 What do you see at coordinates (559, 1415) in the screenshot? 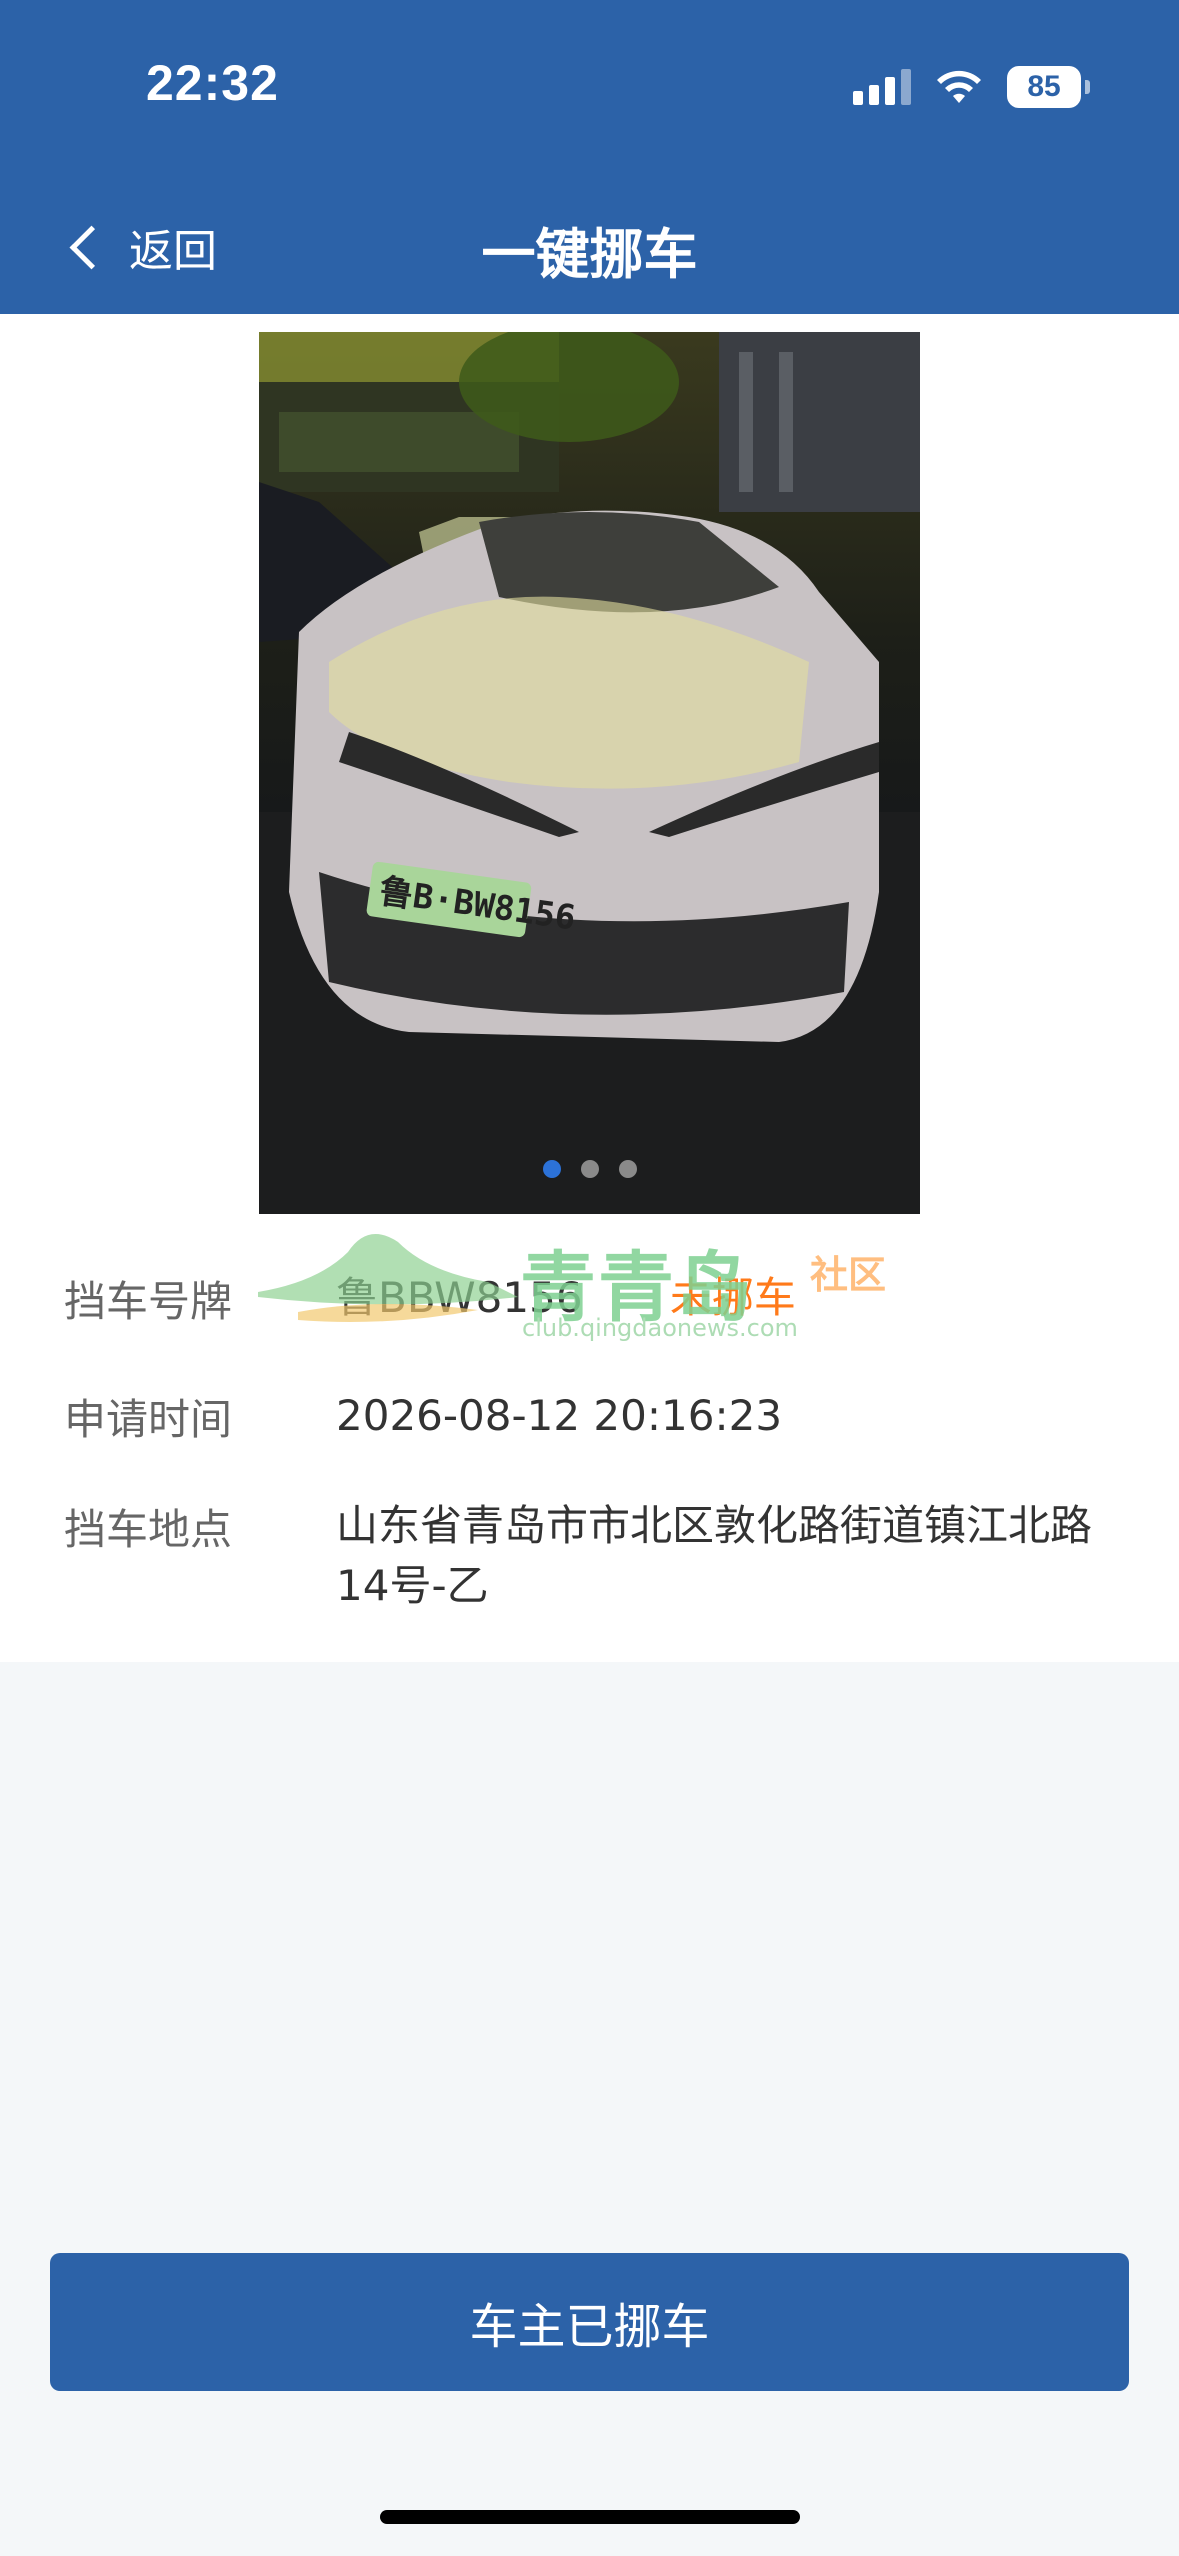
I see `time-value: 2026-08-12 20:16:23` at bounding box center [559, 1415].